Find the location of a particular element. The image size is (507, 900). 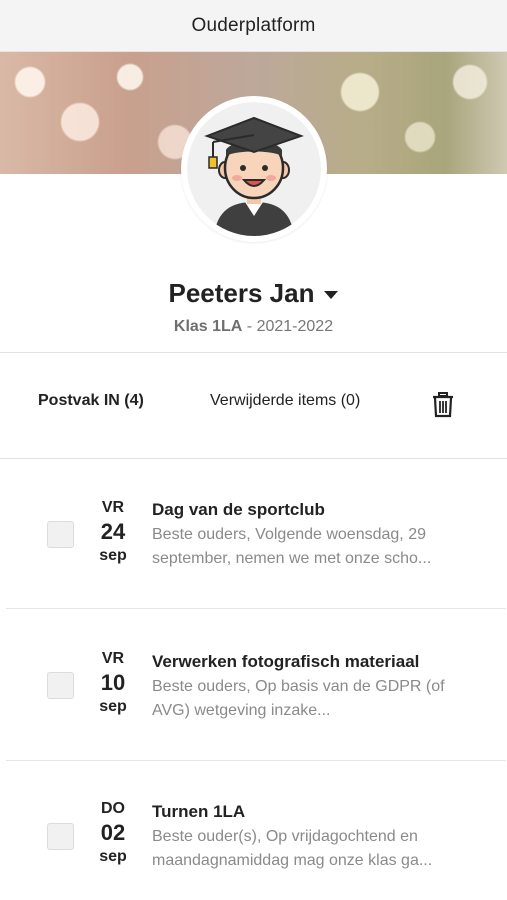

class-info: Klas 1LA - 2021-2022 is located at coordinates (253, 327).